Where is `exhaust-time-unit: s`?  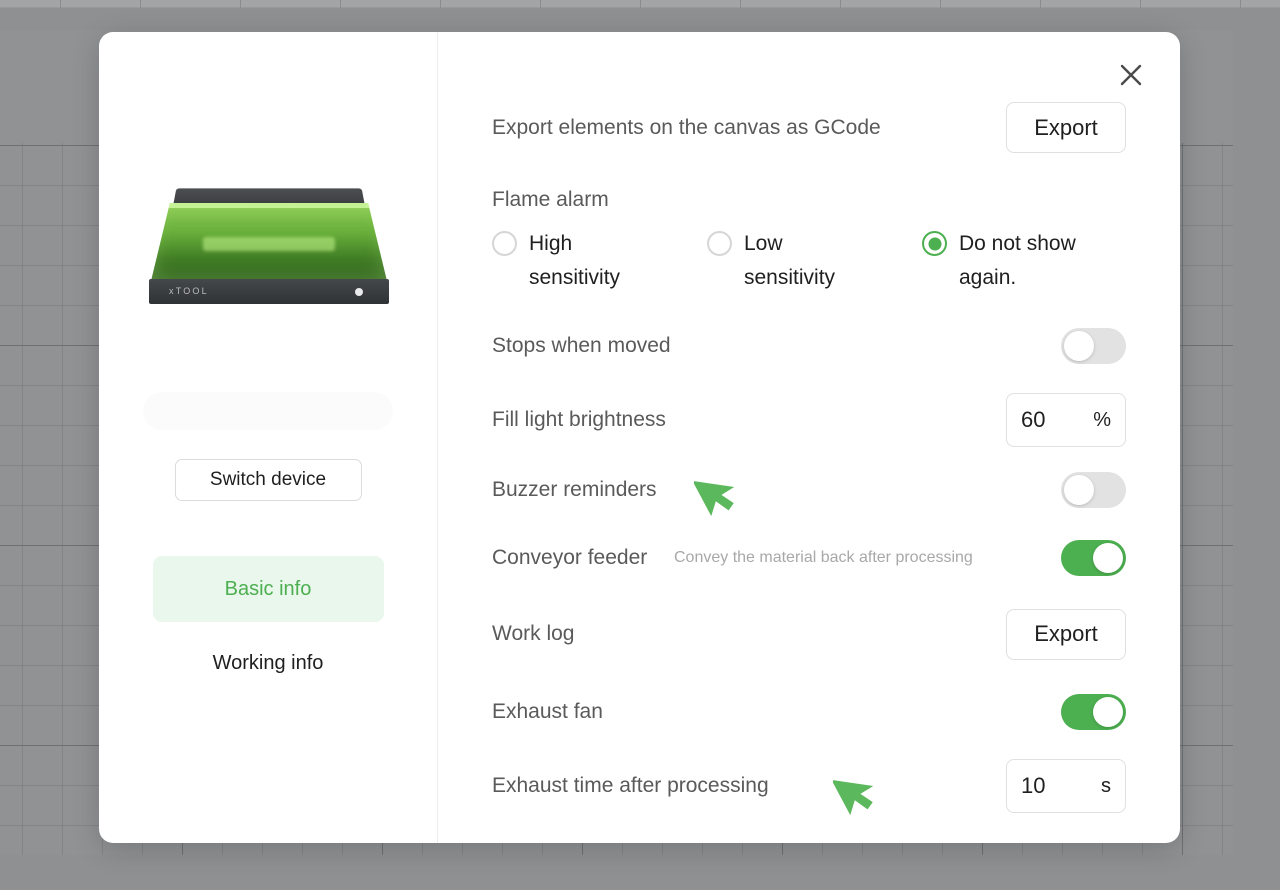 exhaust-time-unit: s is located at coordinates (1106, 785).